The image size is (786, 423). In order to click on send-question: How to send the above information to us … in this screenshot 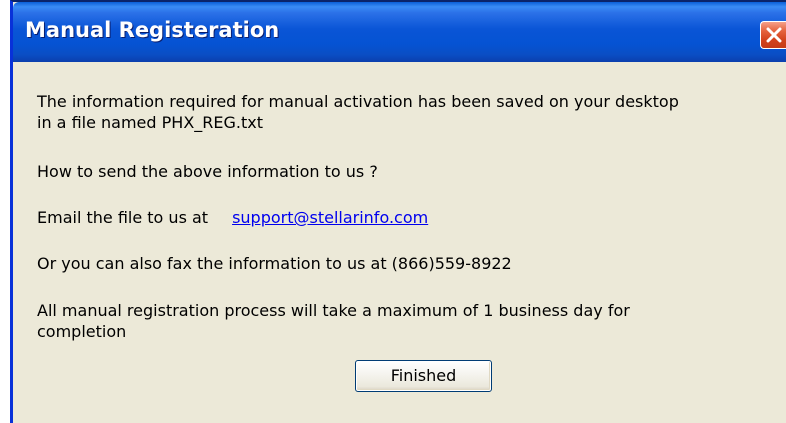, I will do `click(207, 171)`.